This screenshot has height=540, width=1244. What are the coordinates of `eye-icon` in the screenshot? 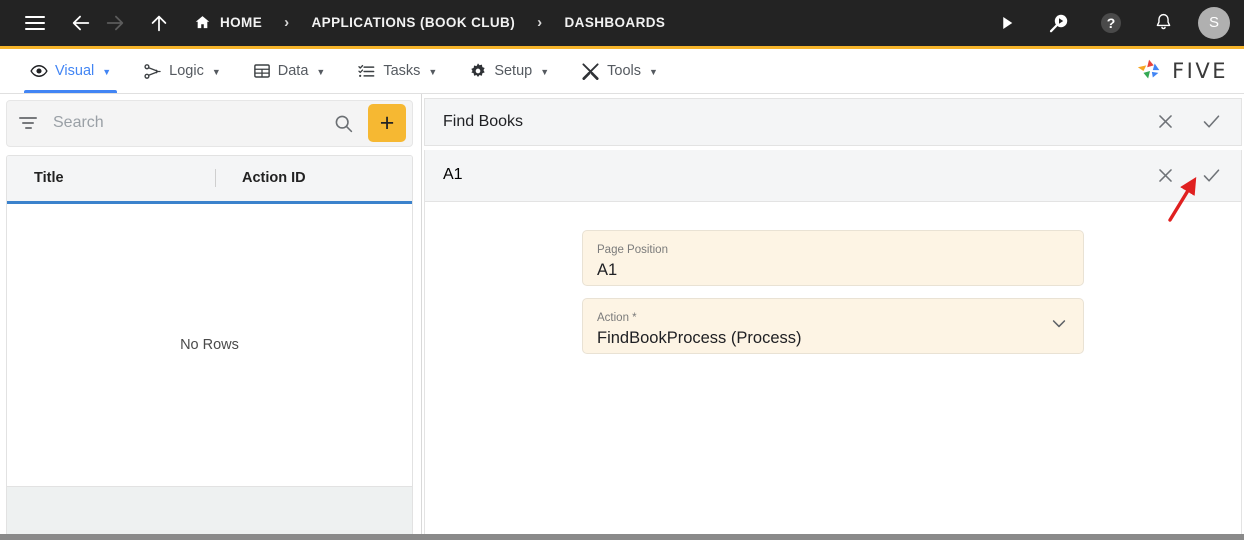 It's located at (39, 71).